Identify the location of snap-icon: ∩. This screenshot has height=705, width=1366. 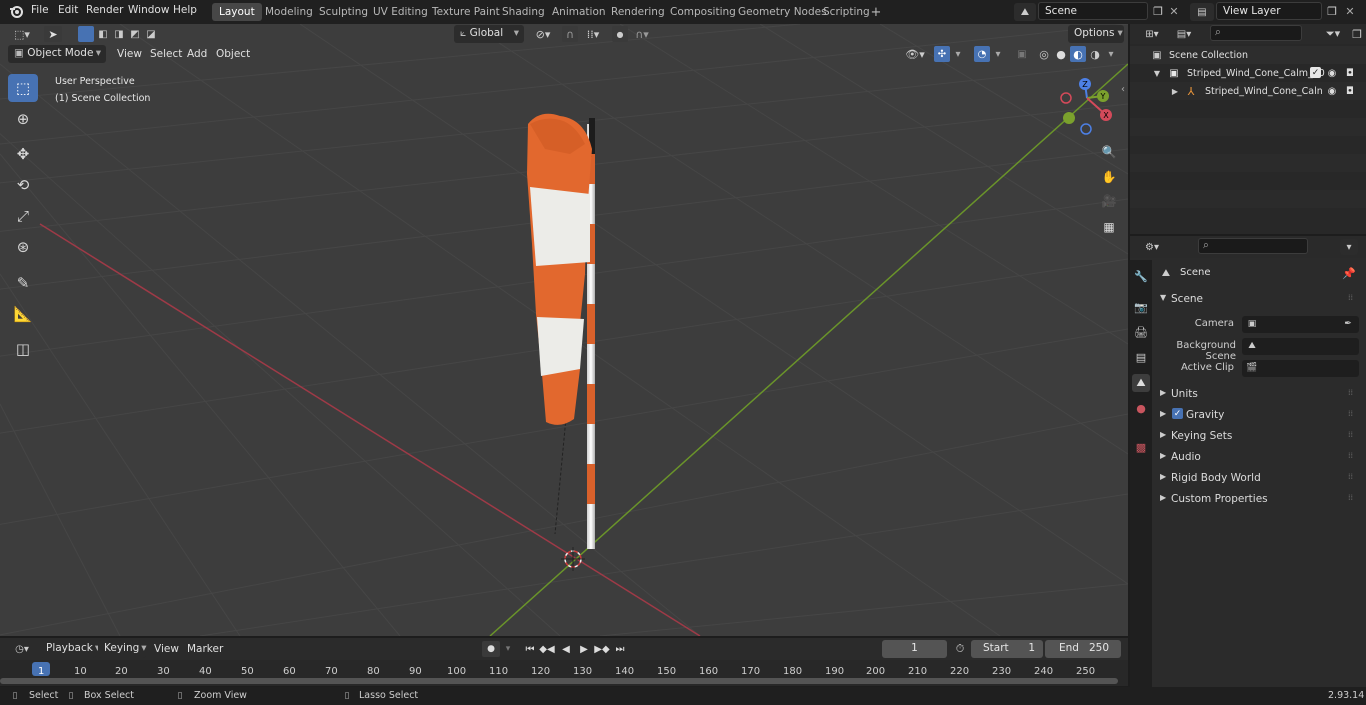
(570, 34).